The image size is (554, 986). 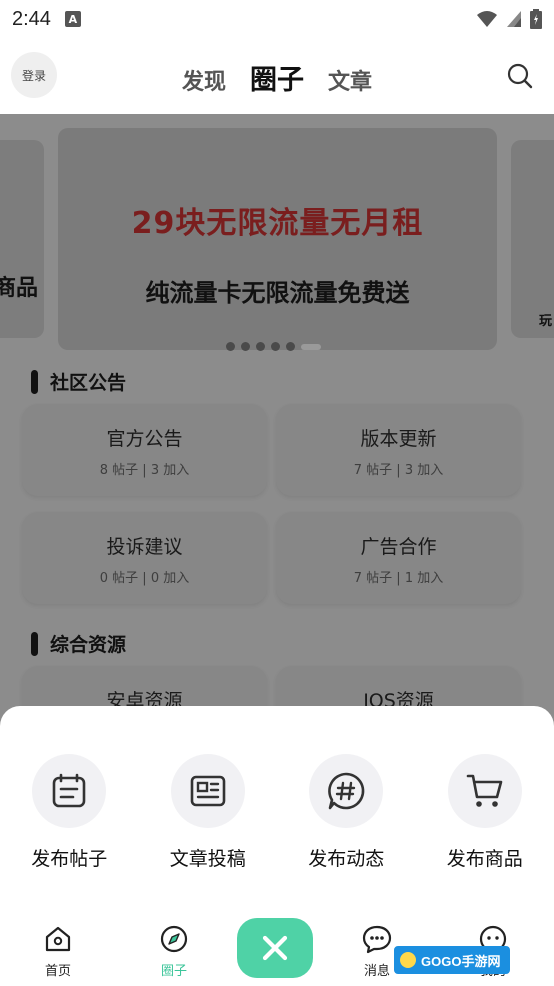 I want to click on banner-prev-text: 商品, so click(x=19, y=288).